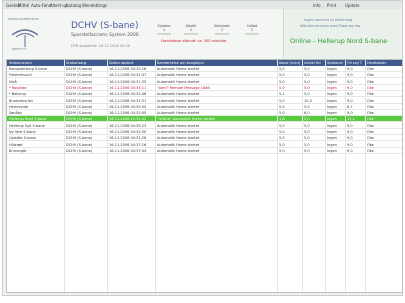 This screenshot has height=303, width=405. Describe the element at coordinates (331, 5) in the screenshot. I see `menu-item-7: Print` at that location.